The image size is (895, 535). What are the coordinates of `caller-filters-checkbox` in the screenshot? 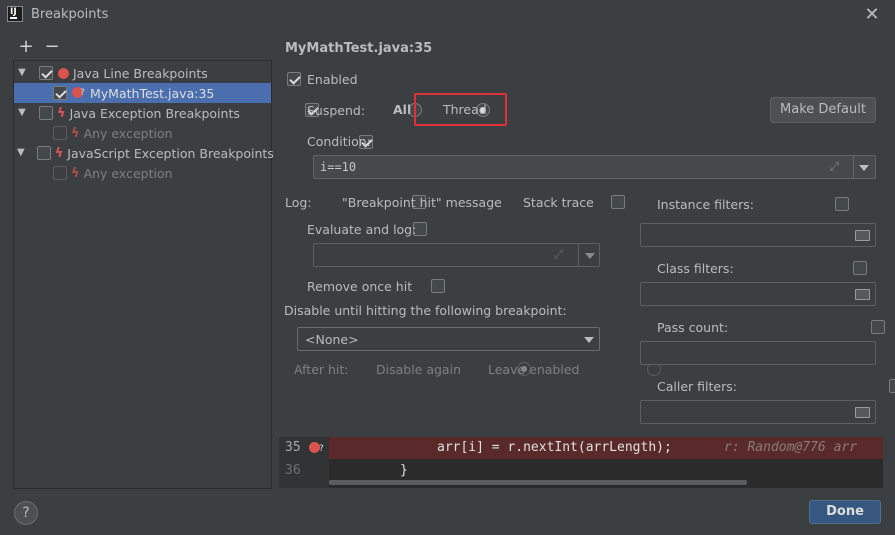 It's located at (891, 386).